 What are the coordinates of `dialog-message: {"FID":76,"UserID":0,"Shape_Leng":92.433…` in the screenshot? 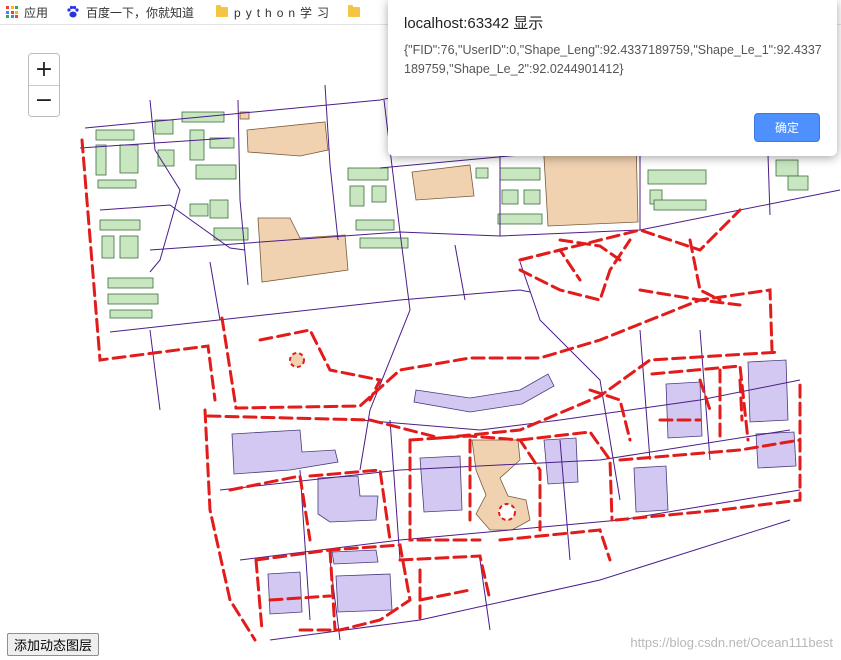 It's located at (613, 59).